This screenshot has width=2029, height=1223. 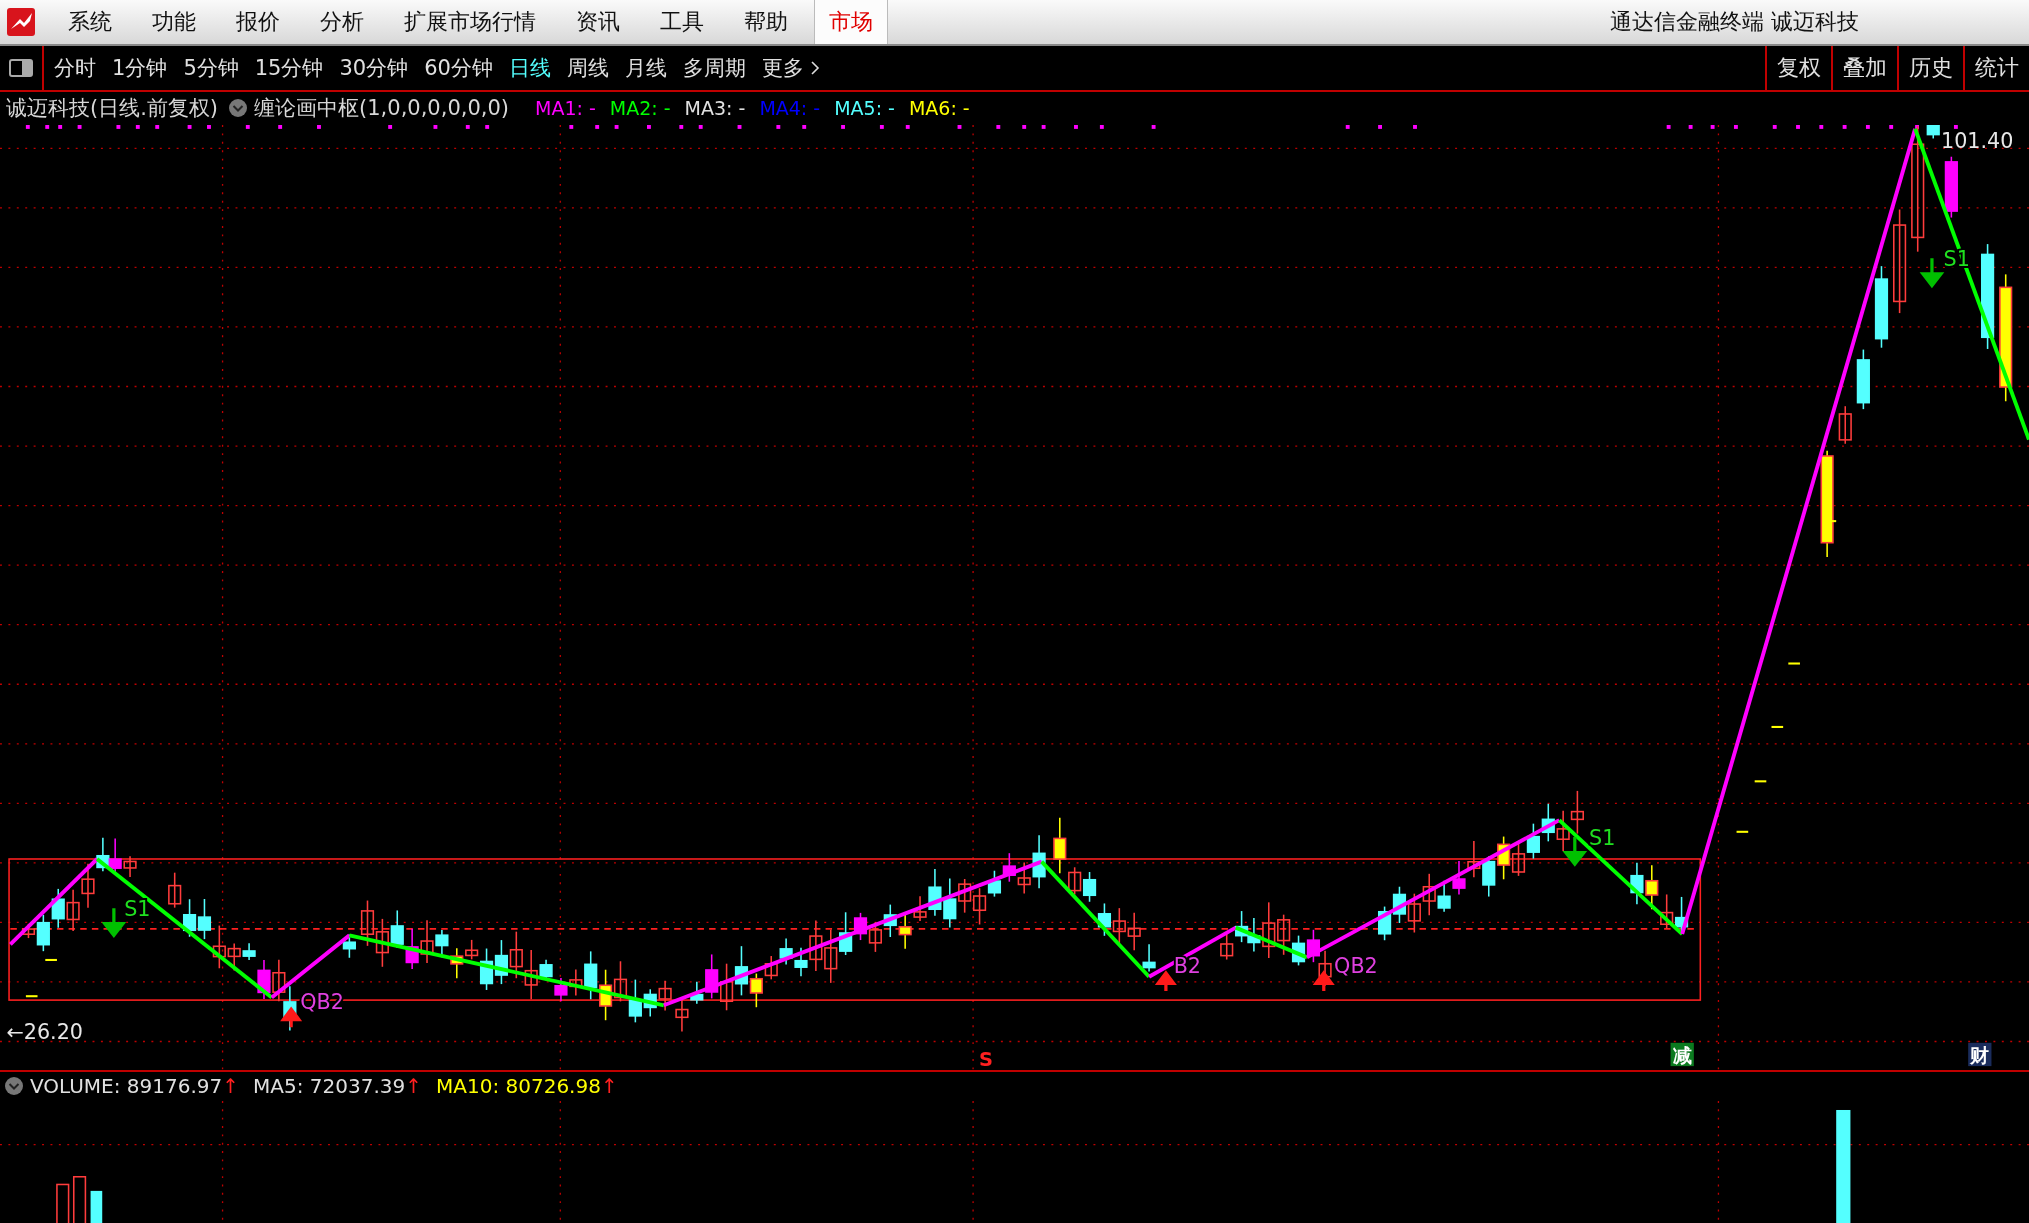 What do you see at coordinates (382, 109) in the screenshot?
I see `indicator-label: 缠论画中枢(1,0,0,0,0,0,0)` at bounding box center [382, 109].